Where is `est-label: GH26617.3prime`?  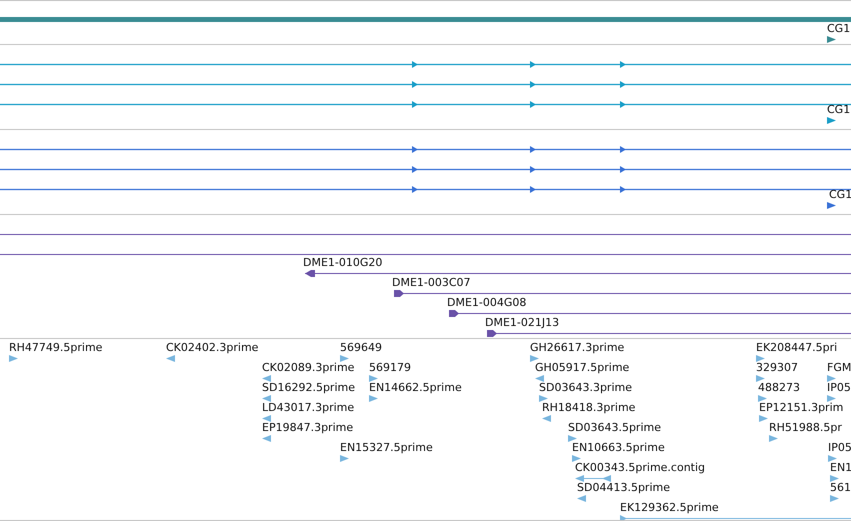
est-label: GH26617.3prime is located at coordinates (577, 347).